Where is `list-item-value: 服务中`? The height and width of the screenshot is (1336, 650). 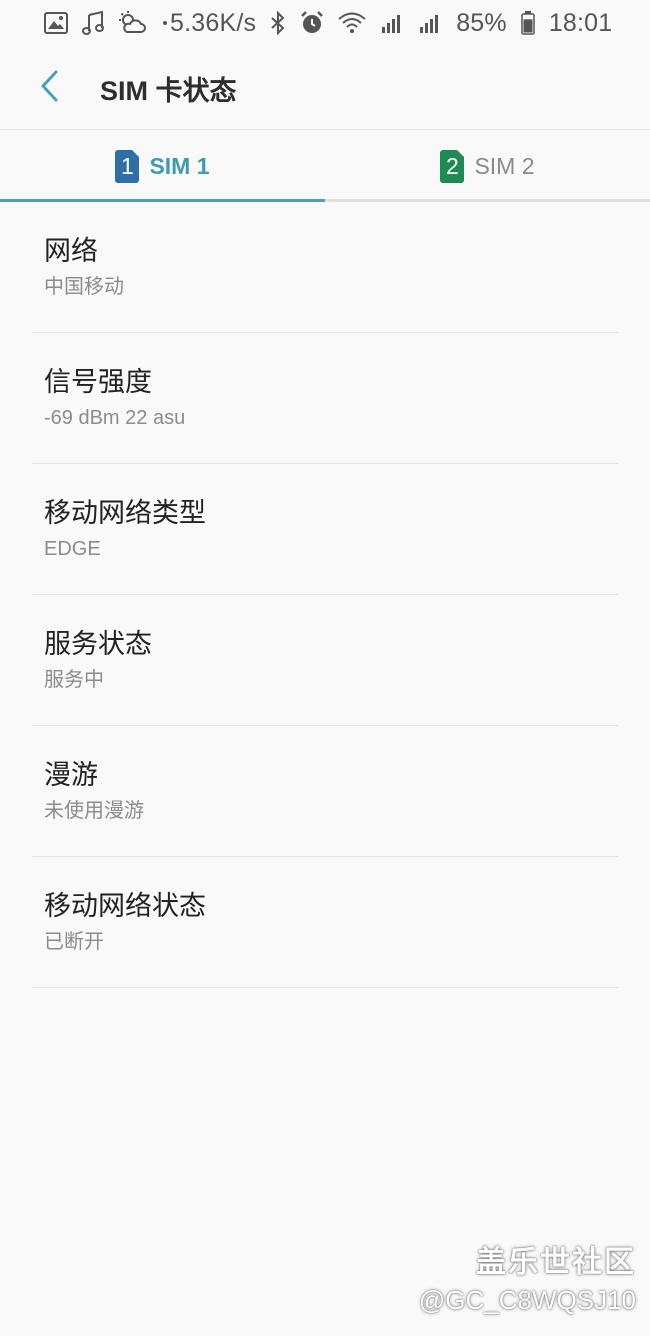
list-item-value: 服务中 is located at coordinates (74, 680).